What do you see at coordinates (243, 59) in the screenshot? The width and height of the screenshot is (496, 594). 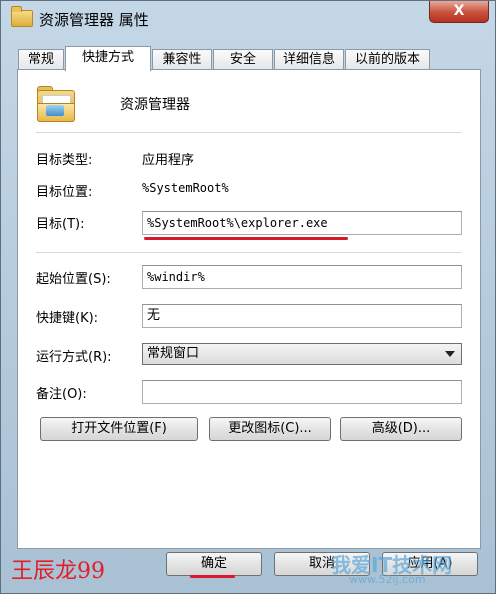 I see `tab-security: 安全` at bounding box center [243, 59].